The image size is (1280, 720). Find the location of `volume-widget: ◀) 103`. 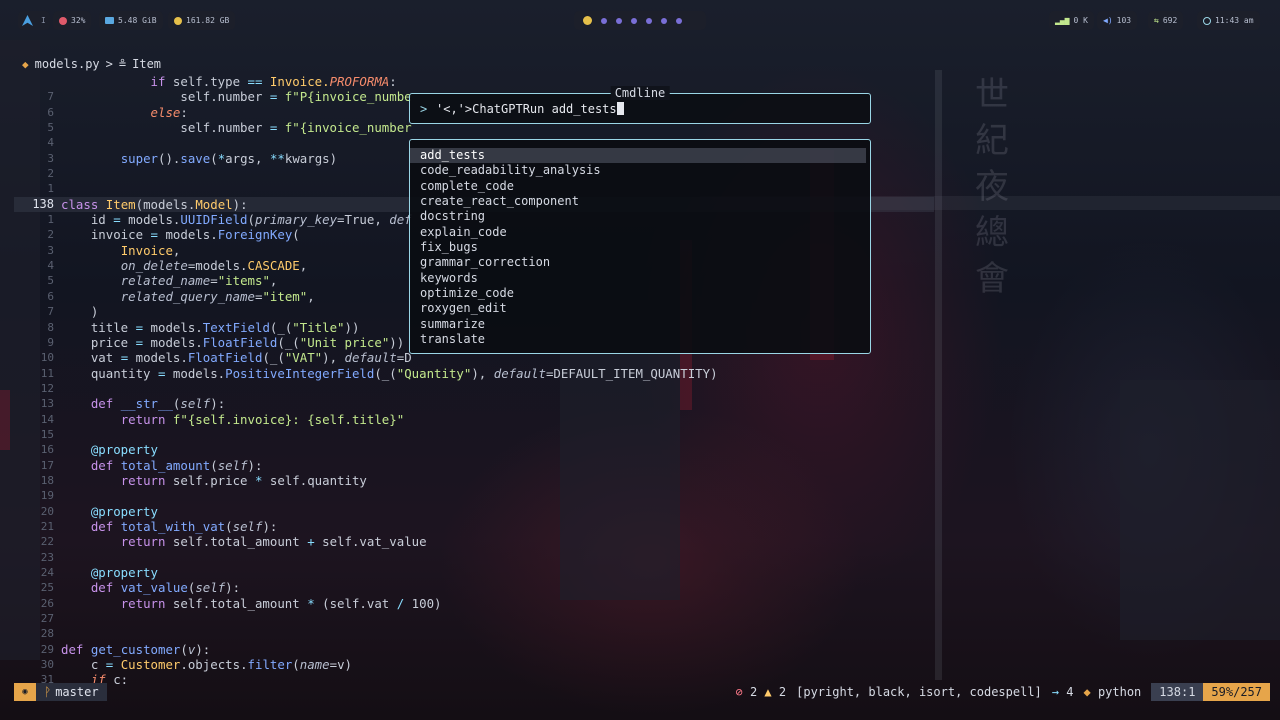

volume-widget: ◀) 103 is located at coordinates (1117, 20).